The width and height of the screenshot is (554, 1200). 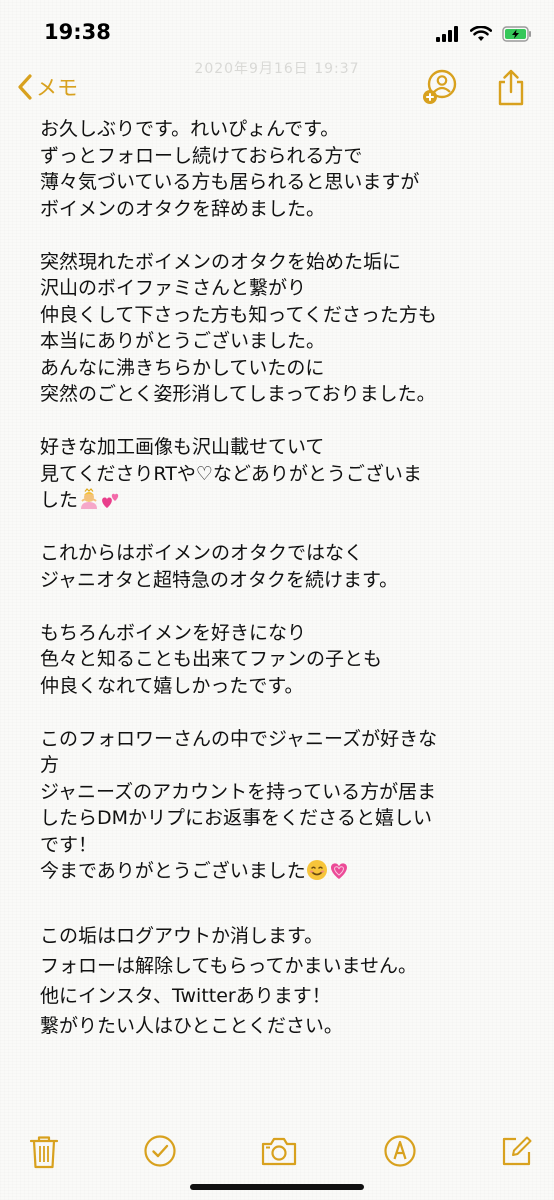 What do you see at coordinates (316, 870) in the screenshot?
I see `smiling-face-emoji-icon` at bounding box center [316, 870].